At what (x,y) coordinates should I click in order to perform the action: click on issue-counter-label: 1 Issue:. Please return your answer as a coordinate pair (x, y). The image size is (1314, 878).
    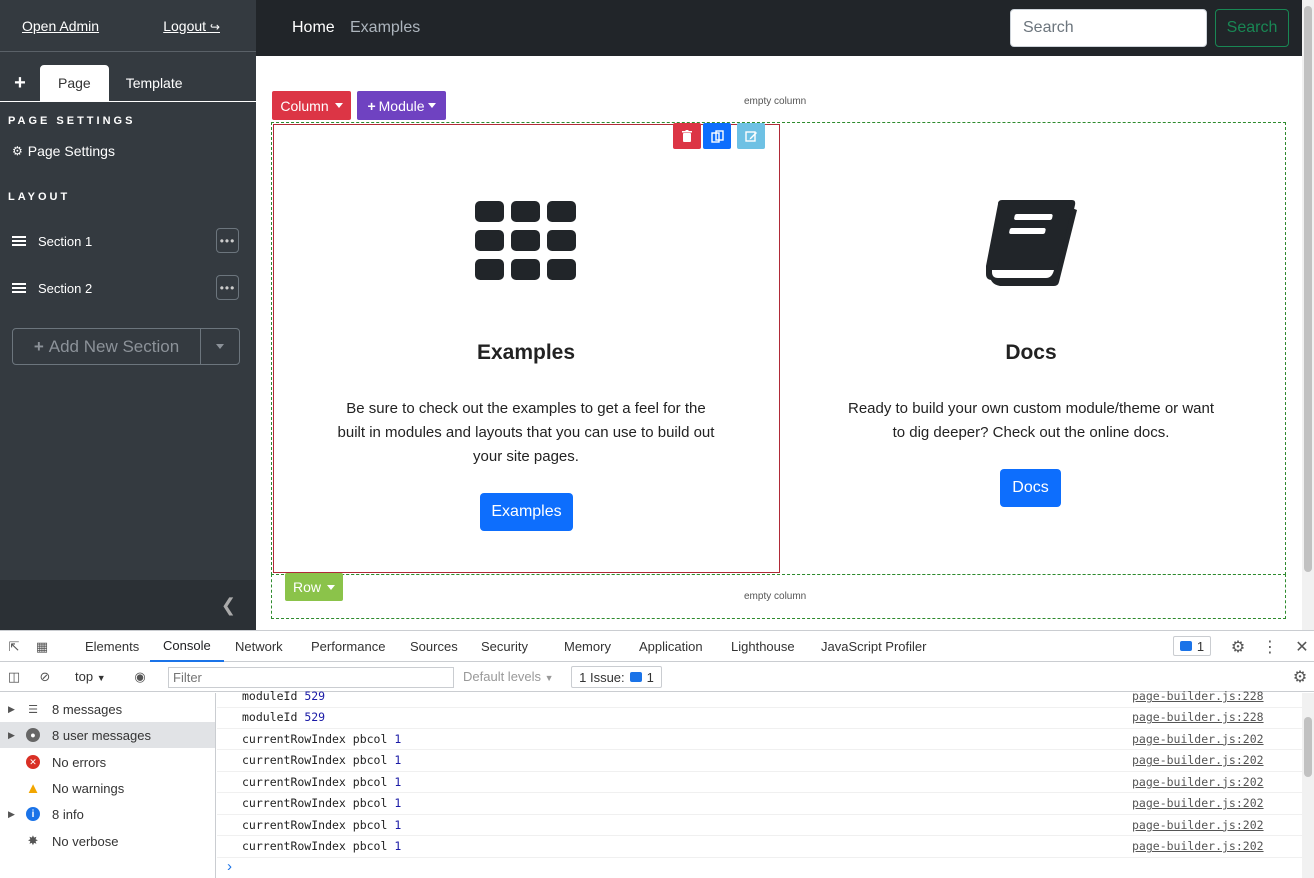
    Looking at the image, I should click on (602, 677).